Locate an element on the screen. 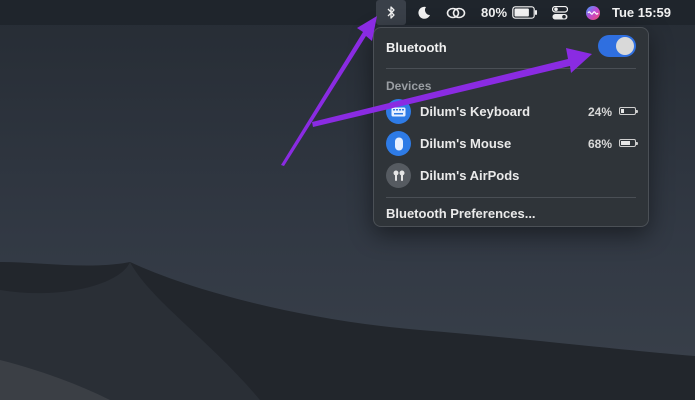 The image size is (695, 400). do-not-disturb-menu-item is located at coordinates (424, 12).